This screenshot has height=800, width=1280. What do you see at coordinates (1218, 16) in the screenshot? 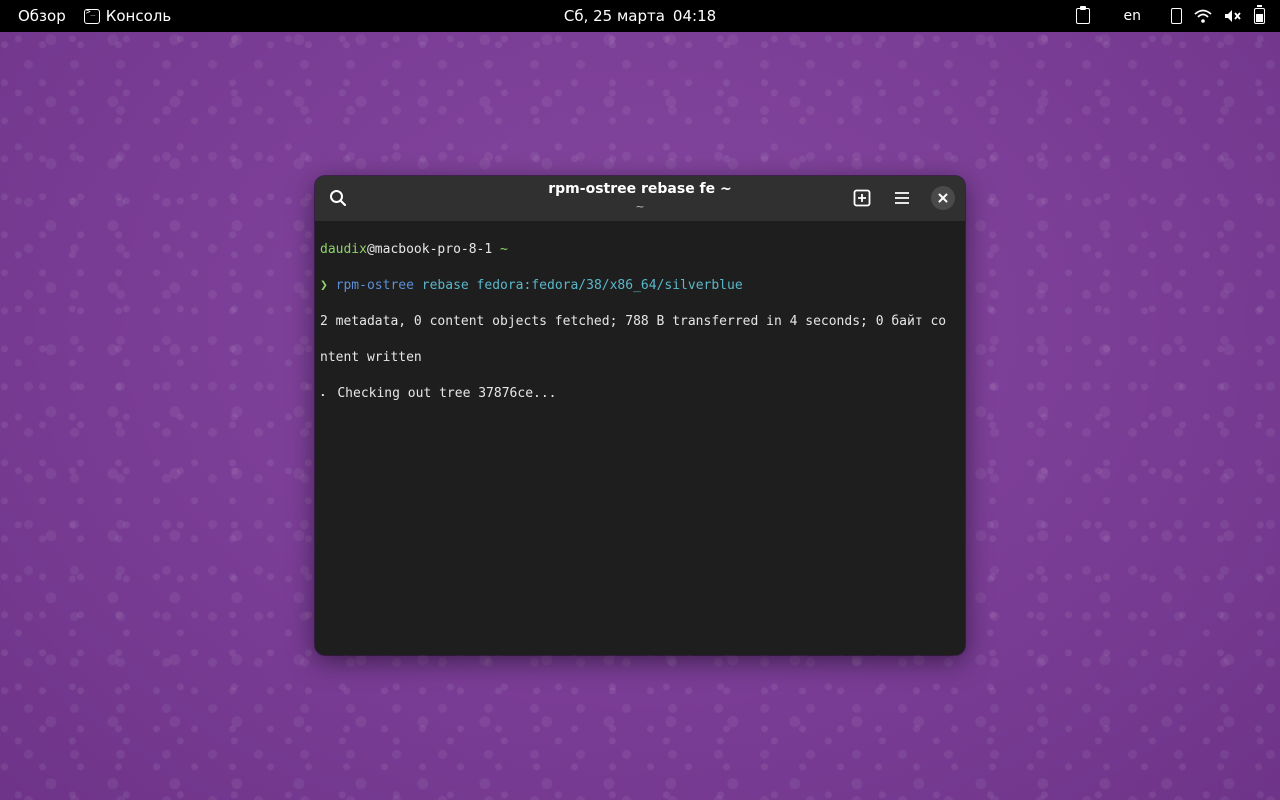
I see `system-status-menu` at bounding box center [1218, 16].